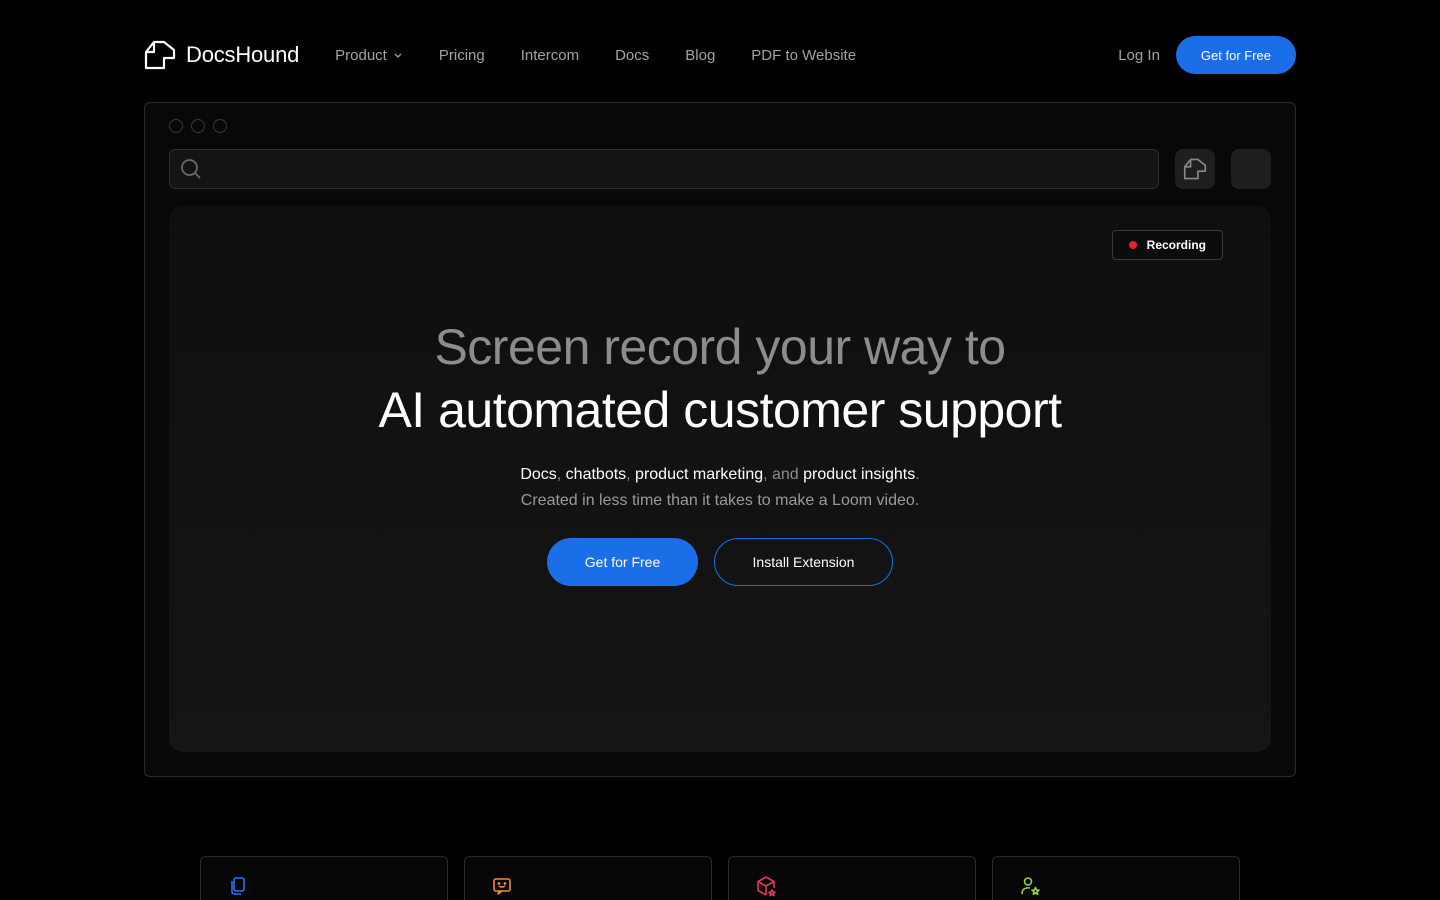 The width and height of the screenshot is (1440, 900). I want to click on browser-search-bar, so click(664, 169).